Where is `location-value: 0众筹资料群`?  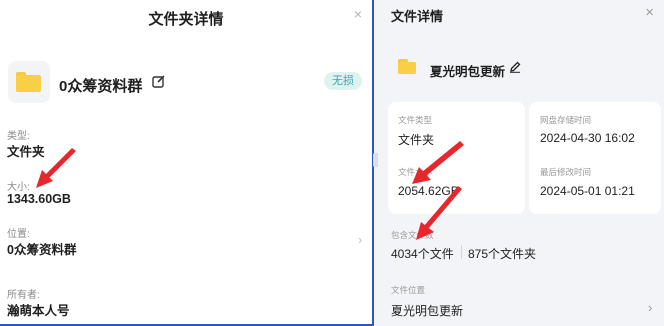 location-value: 0众筹资料群 is located at coordinates (41, 248).